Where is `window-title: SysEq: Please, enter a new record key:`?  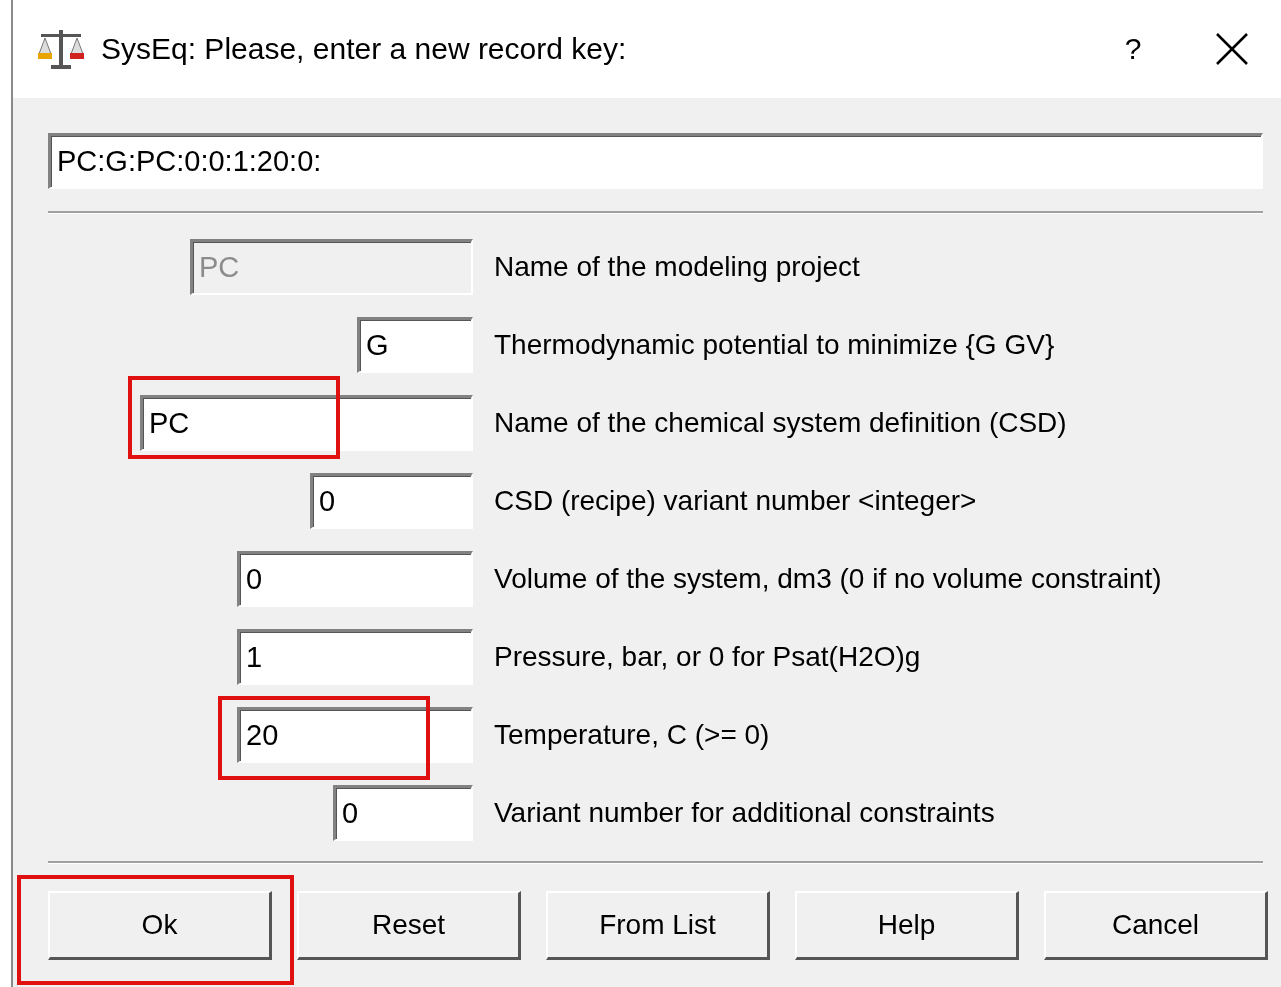
window-title: SysEq: Please, enter a new record key: is located at coordinates (364, 49).